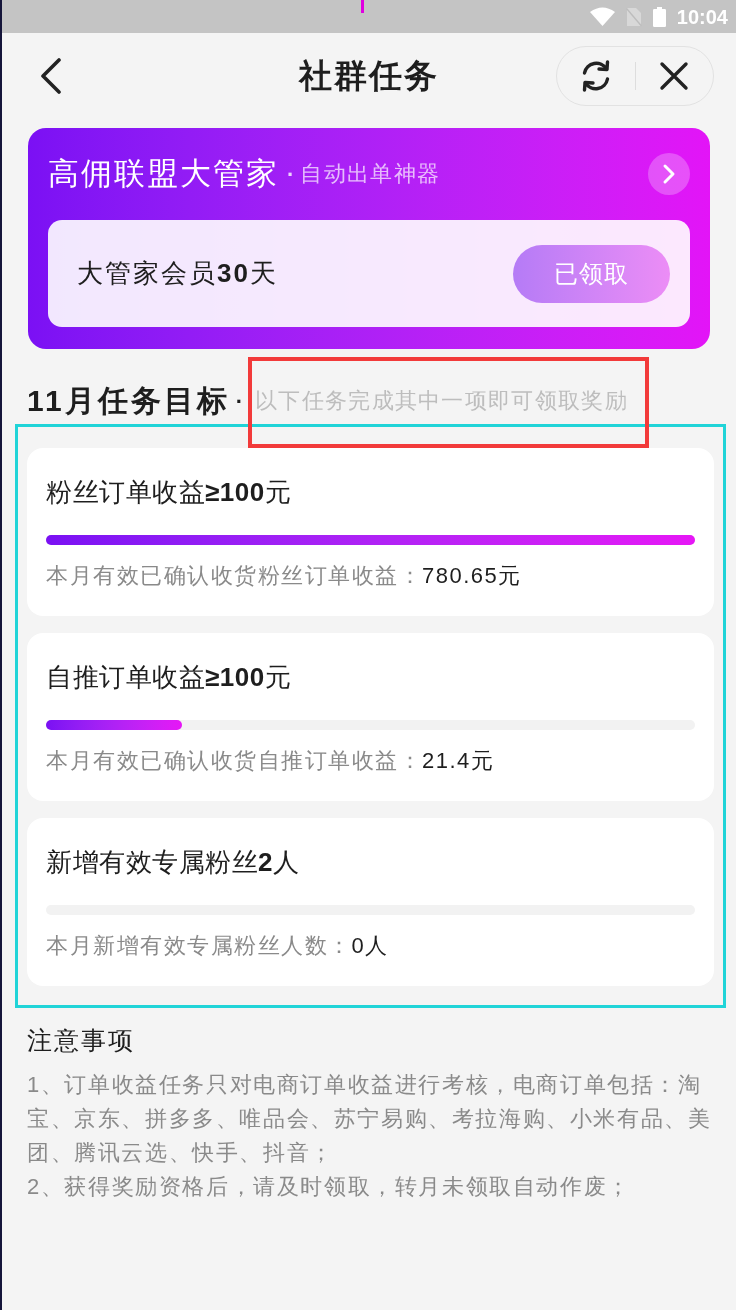  I want to click on progress-caption: 本月新增有效专属粉丝人数：0人, so click(218, 946).